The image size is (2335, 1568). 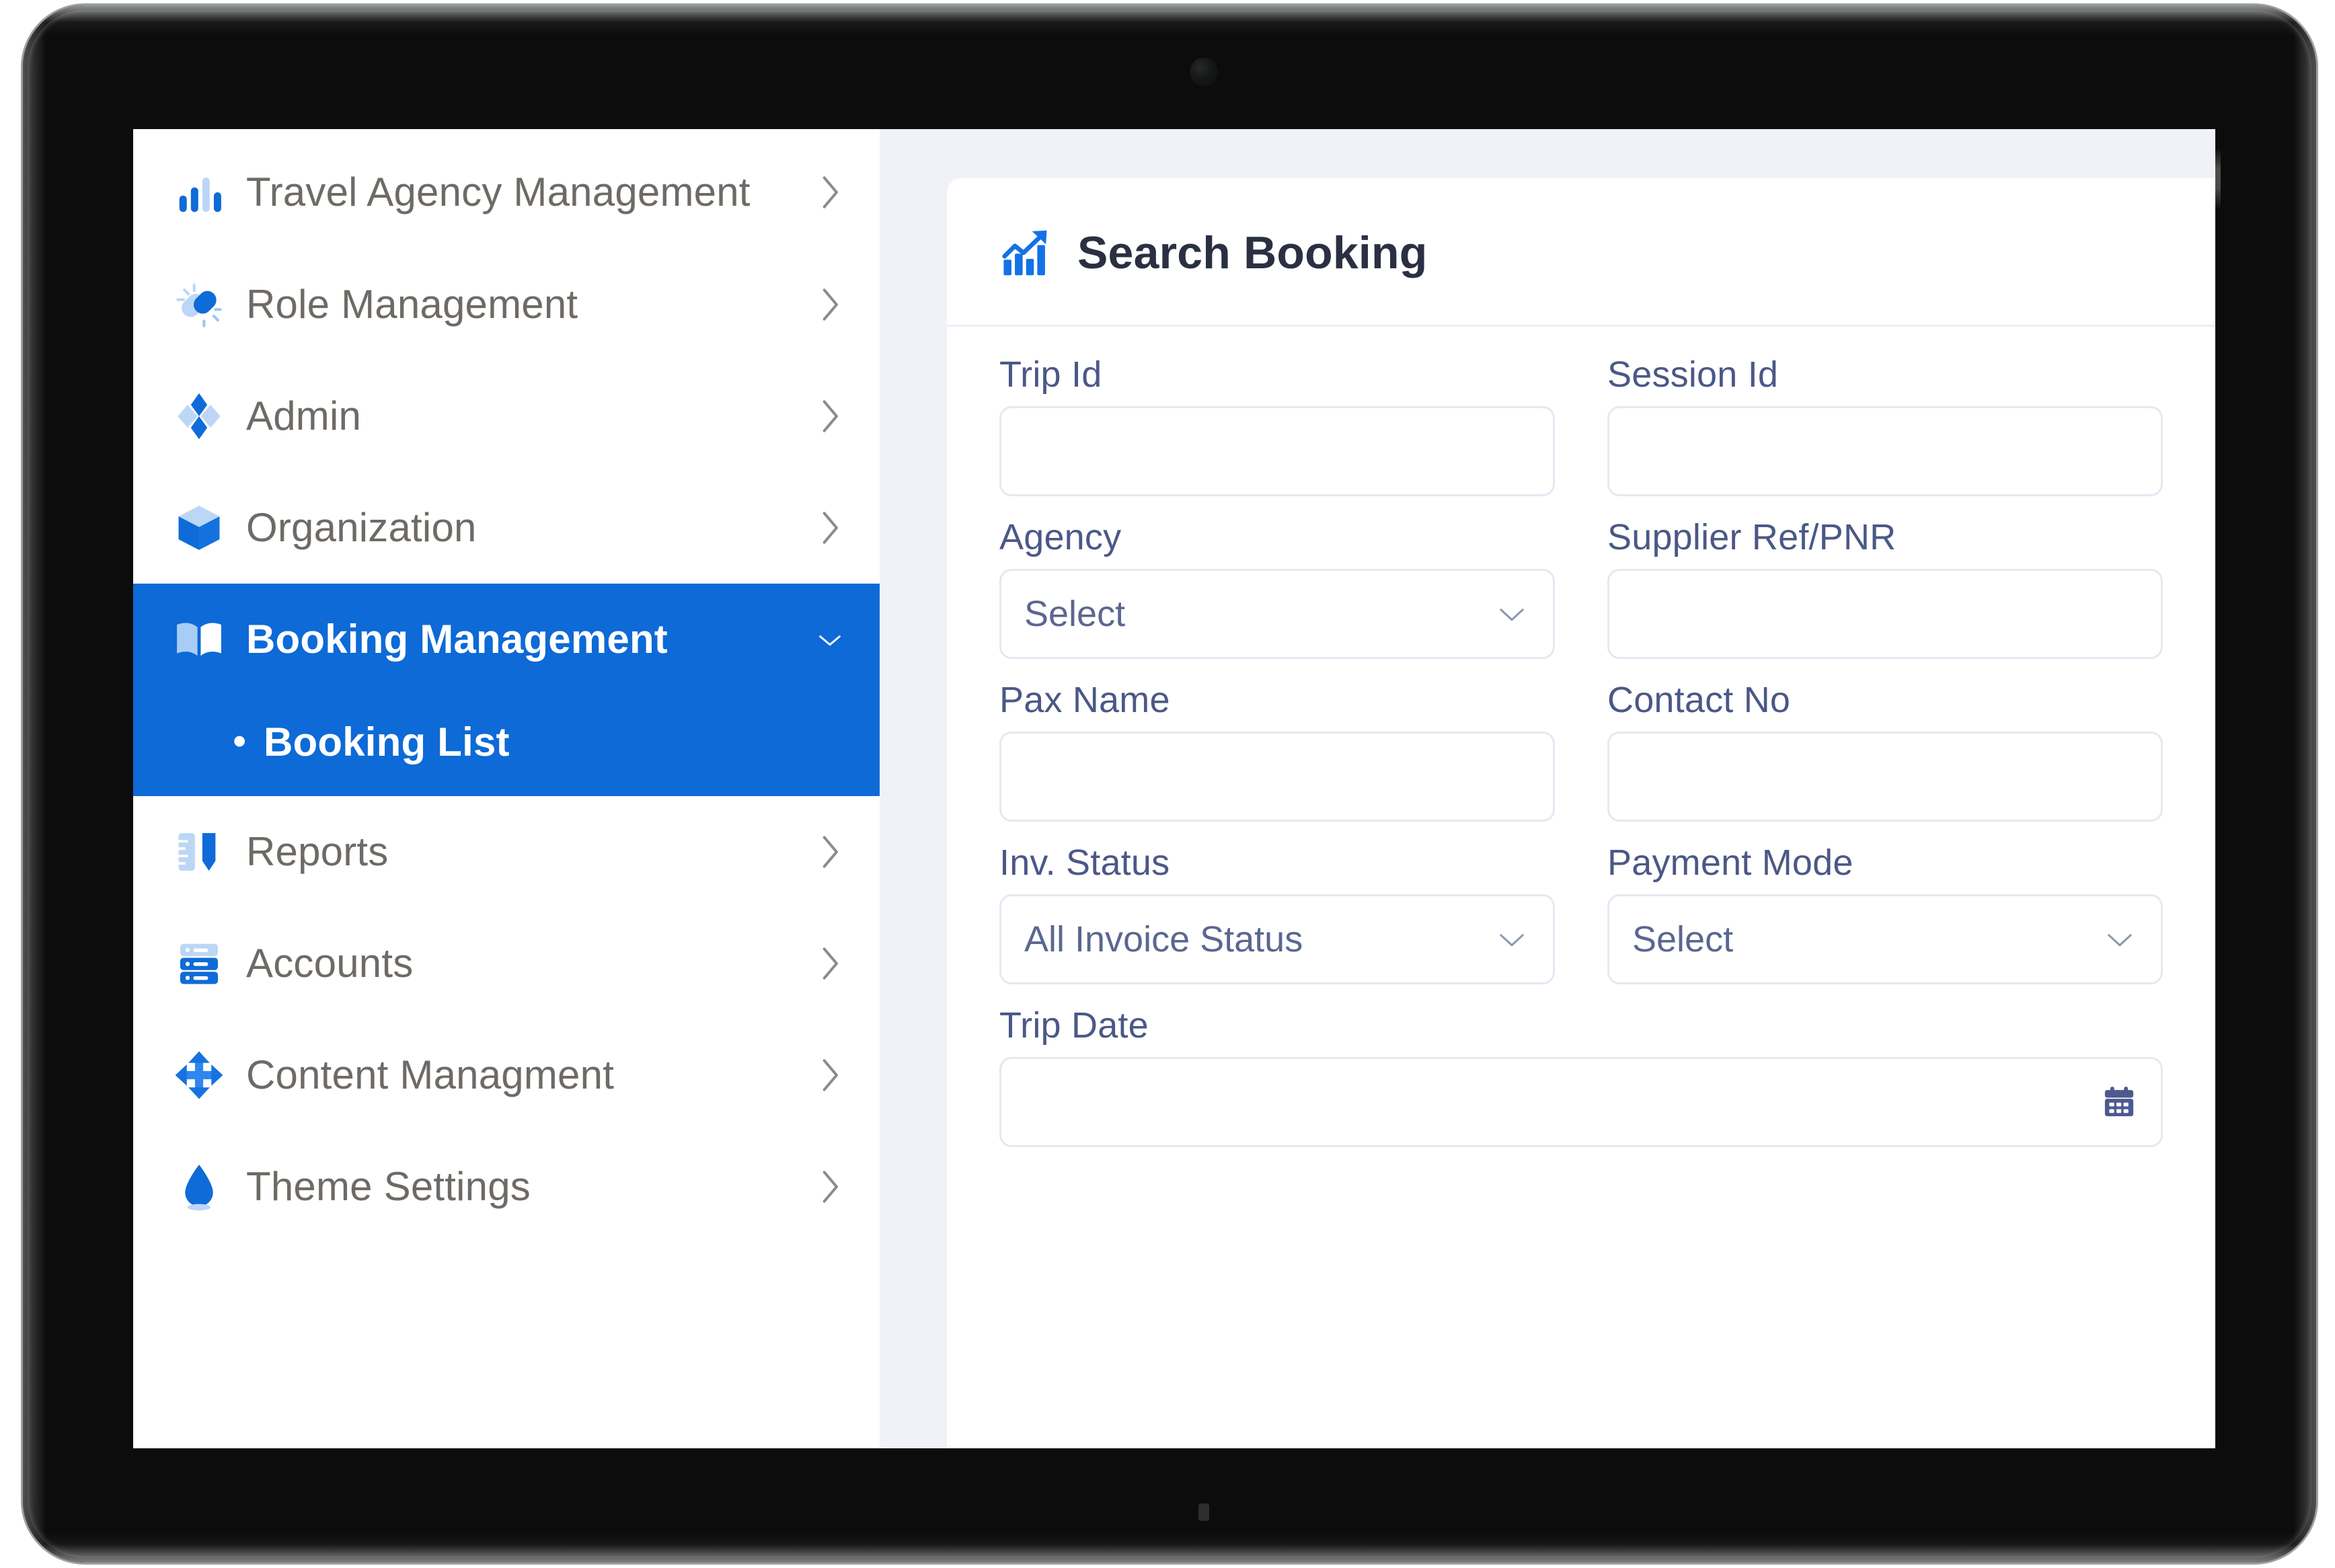 What do you see at coordinates (1024, 253) in the screenshot?
I see `growth-chart-icon` at bounding box center [1024, 253].